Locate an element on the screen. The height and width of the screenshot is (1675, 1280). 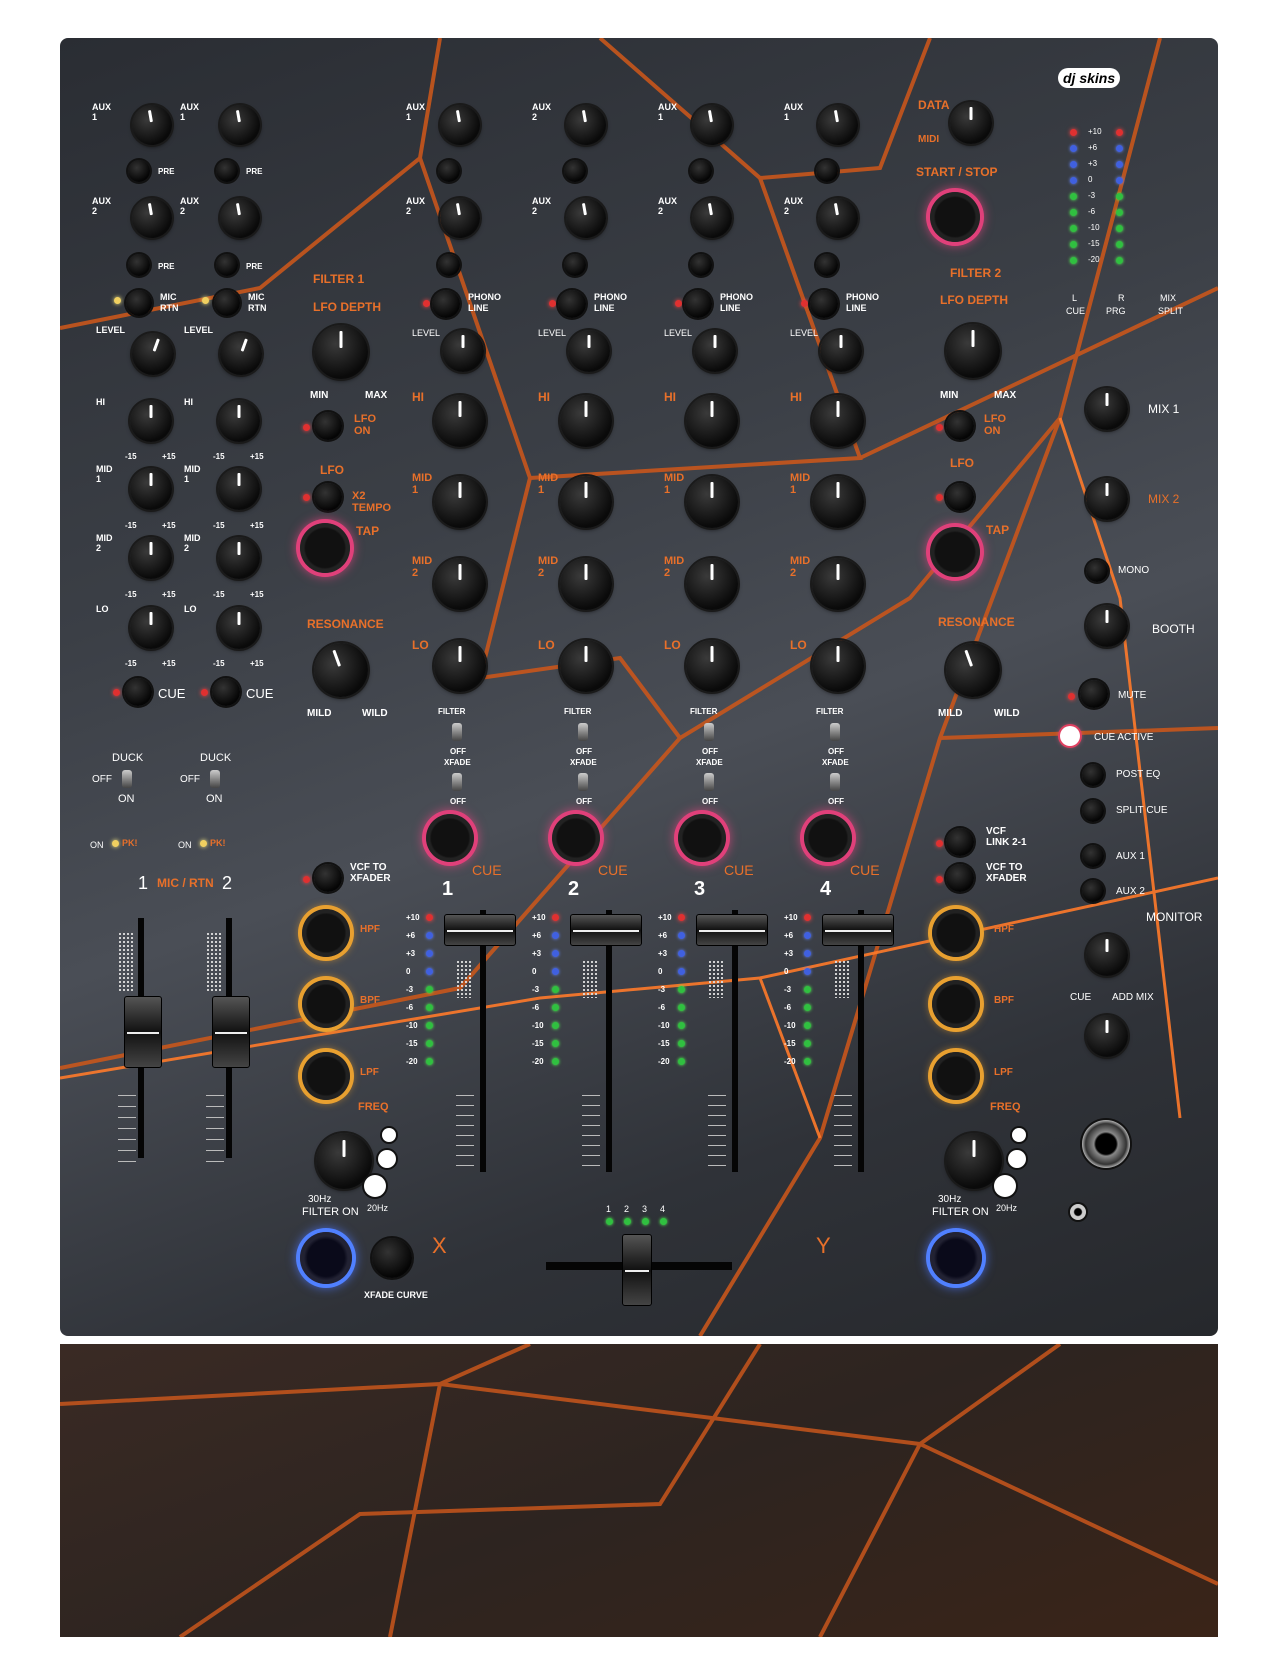
filter1-hpf-button is located at coordinates (326, 933).